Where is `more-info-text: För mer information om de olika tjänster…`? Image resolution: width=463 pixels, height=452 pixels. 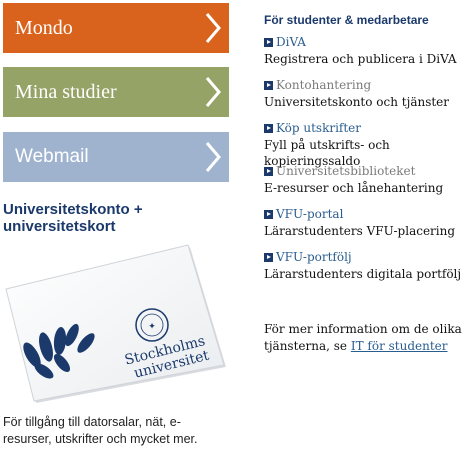
more-info-text: För mer information om de olika tjänster… is located at coordinates (363, 337).